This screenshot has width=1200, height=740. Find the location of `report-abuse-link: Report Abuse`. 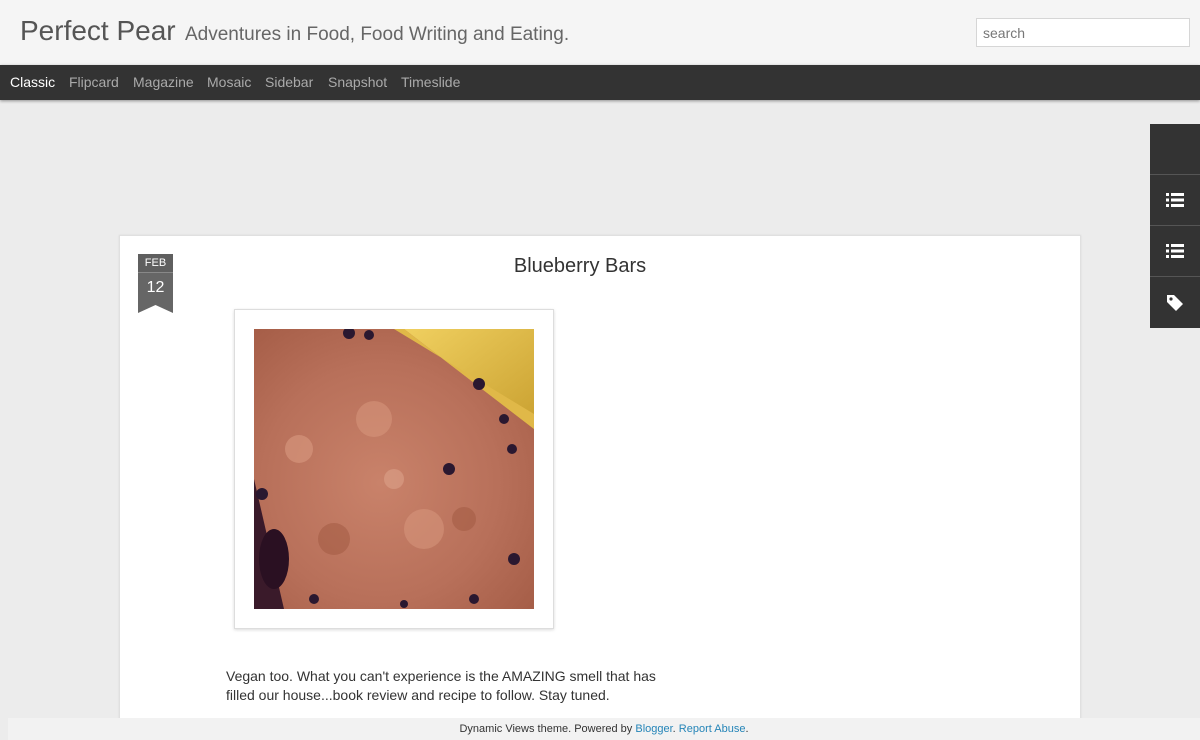

report-abuse-link: Report Abuse is located at coordinates (712, 729).